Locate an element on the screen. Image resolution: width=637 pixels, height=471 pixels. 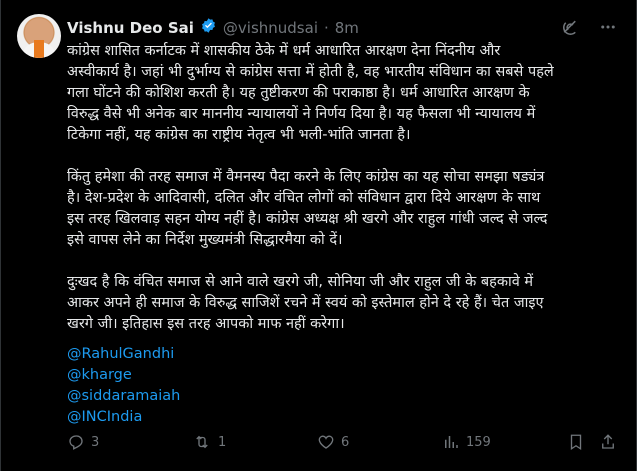
mention-rahulgandhi: @RahulGandhi is located at coordinates (123, 354).